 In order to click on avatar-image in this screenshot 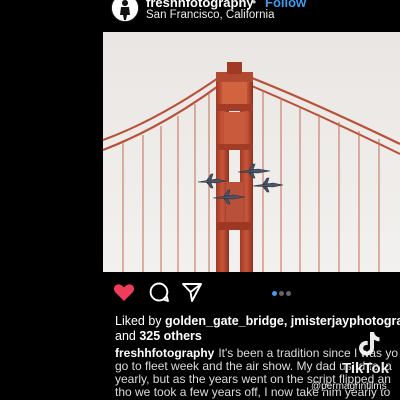, I will do `click(125, 10)`.